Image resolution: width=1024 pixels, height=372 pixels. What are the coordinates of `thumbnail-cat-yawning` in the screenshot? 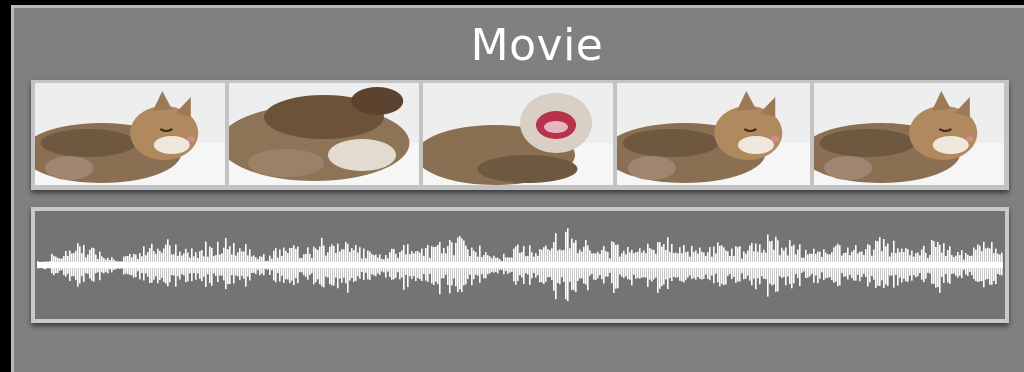 It's located at (518, 134).